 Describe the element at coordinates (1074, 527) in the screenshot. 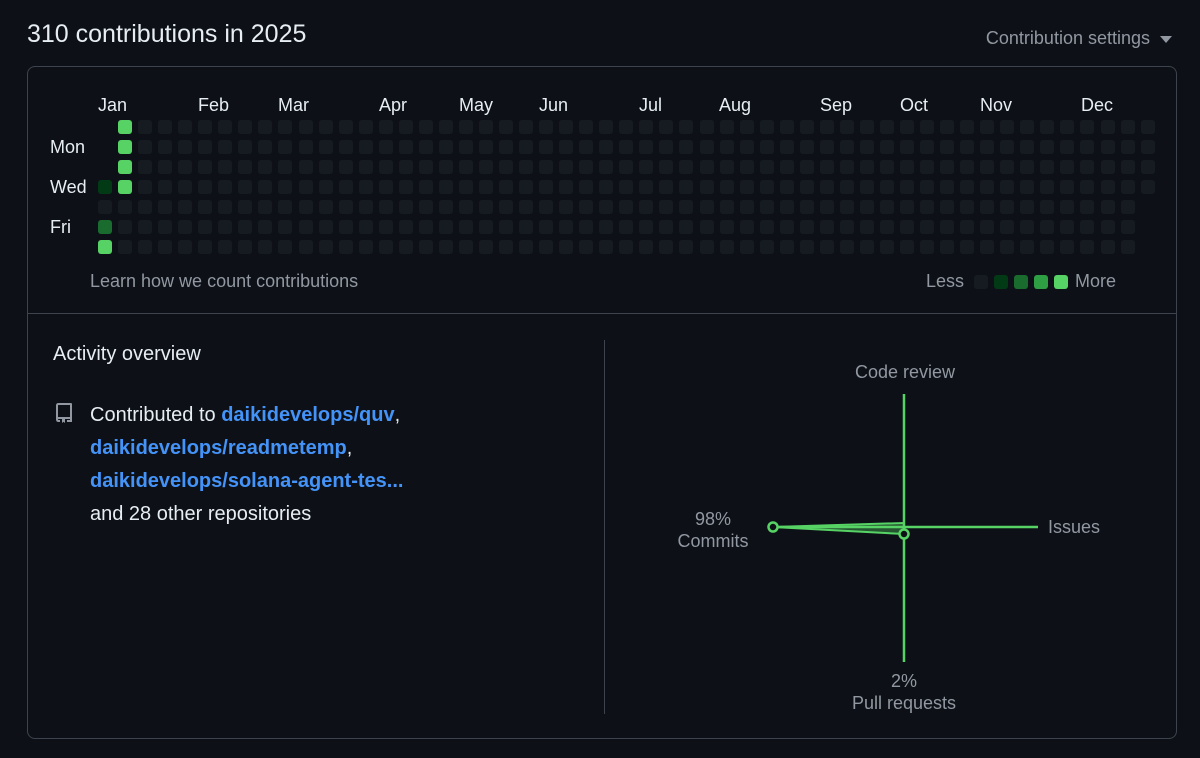

I see `issues-label: Issues` at that location.